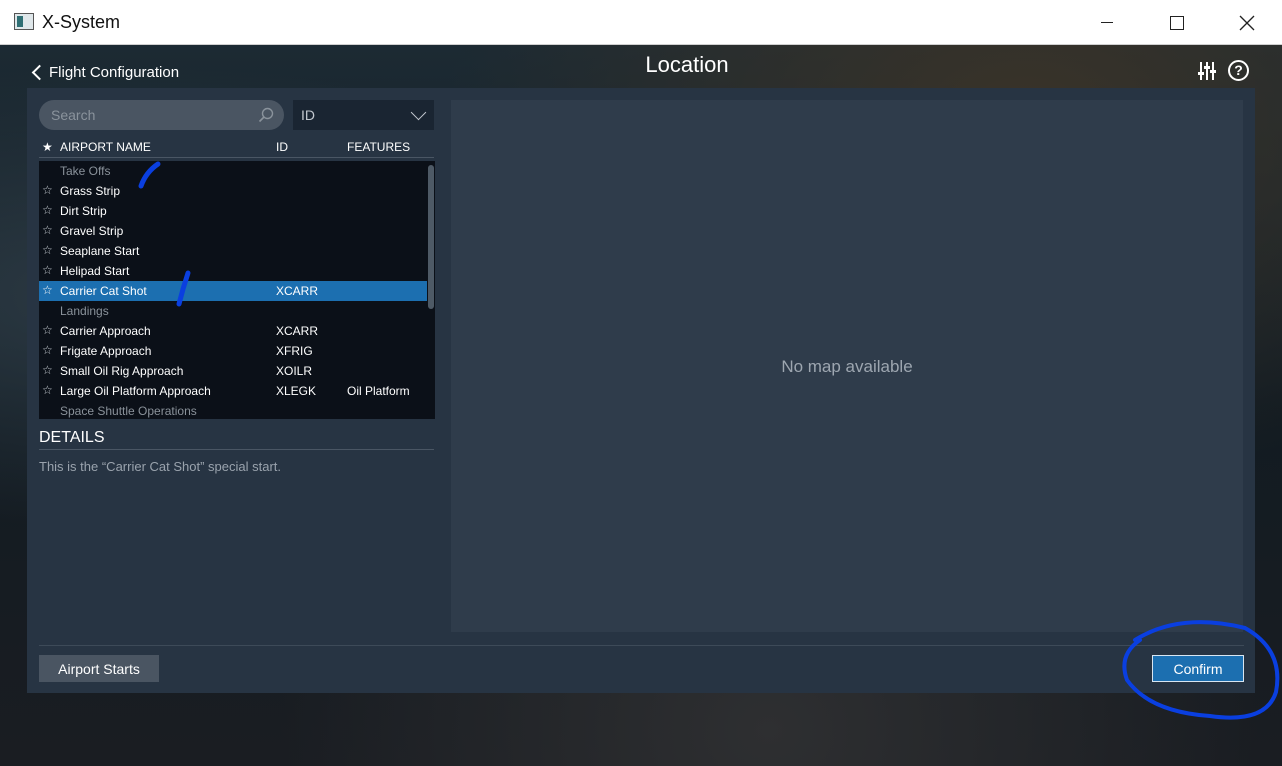 This screenshot has width=1282, height=766. Describe the element at coordinates (233, 410) in the screenshot. I see `list-group-header: Space Shuttle Operations` at that location.